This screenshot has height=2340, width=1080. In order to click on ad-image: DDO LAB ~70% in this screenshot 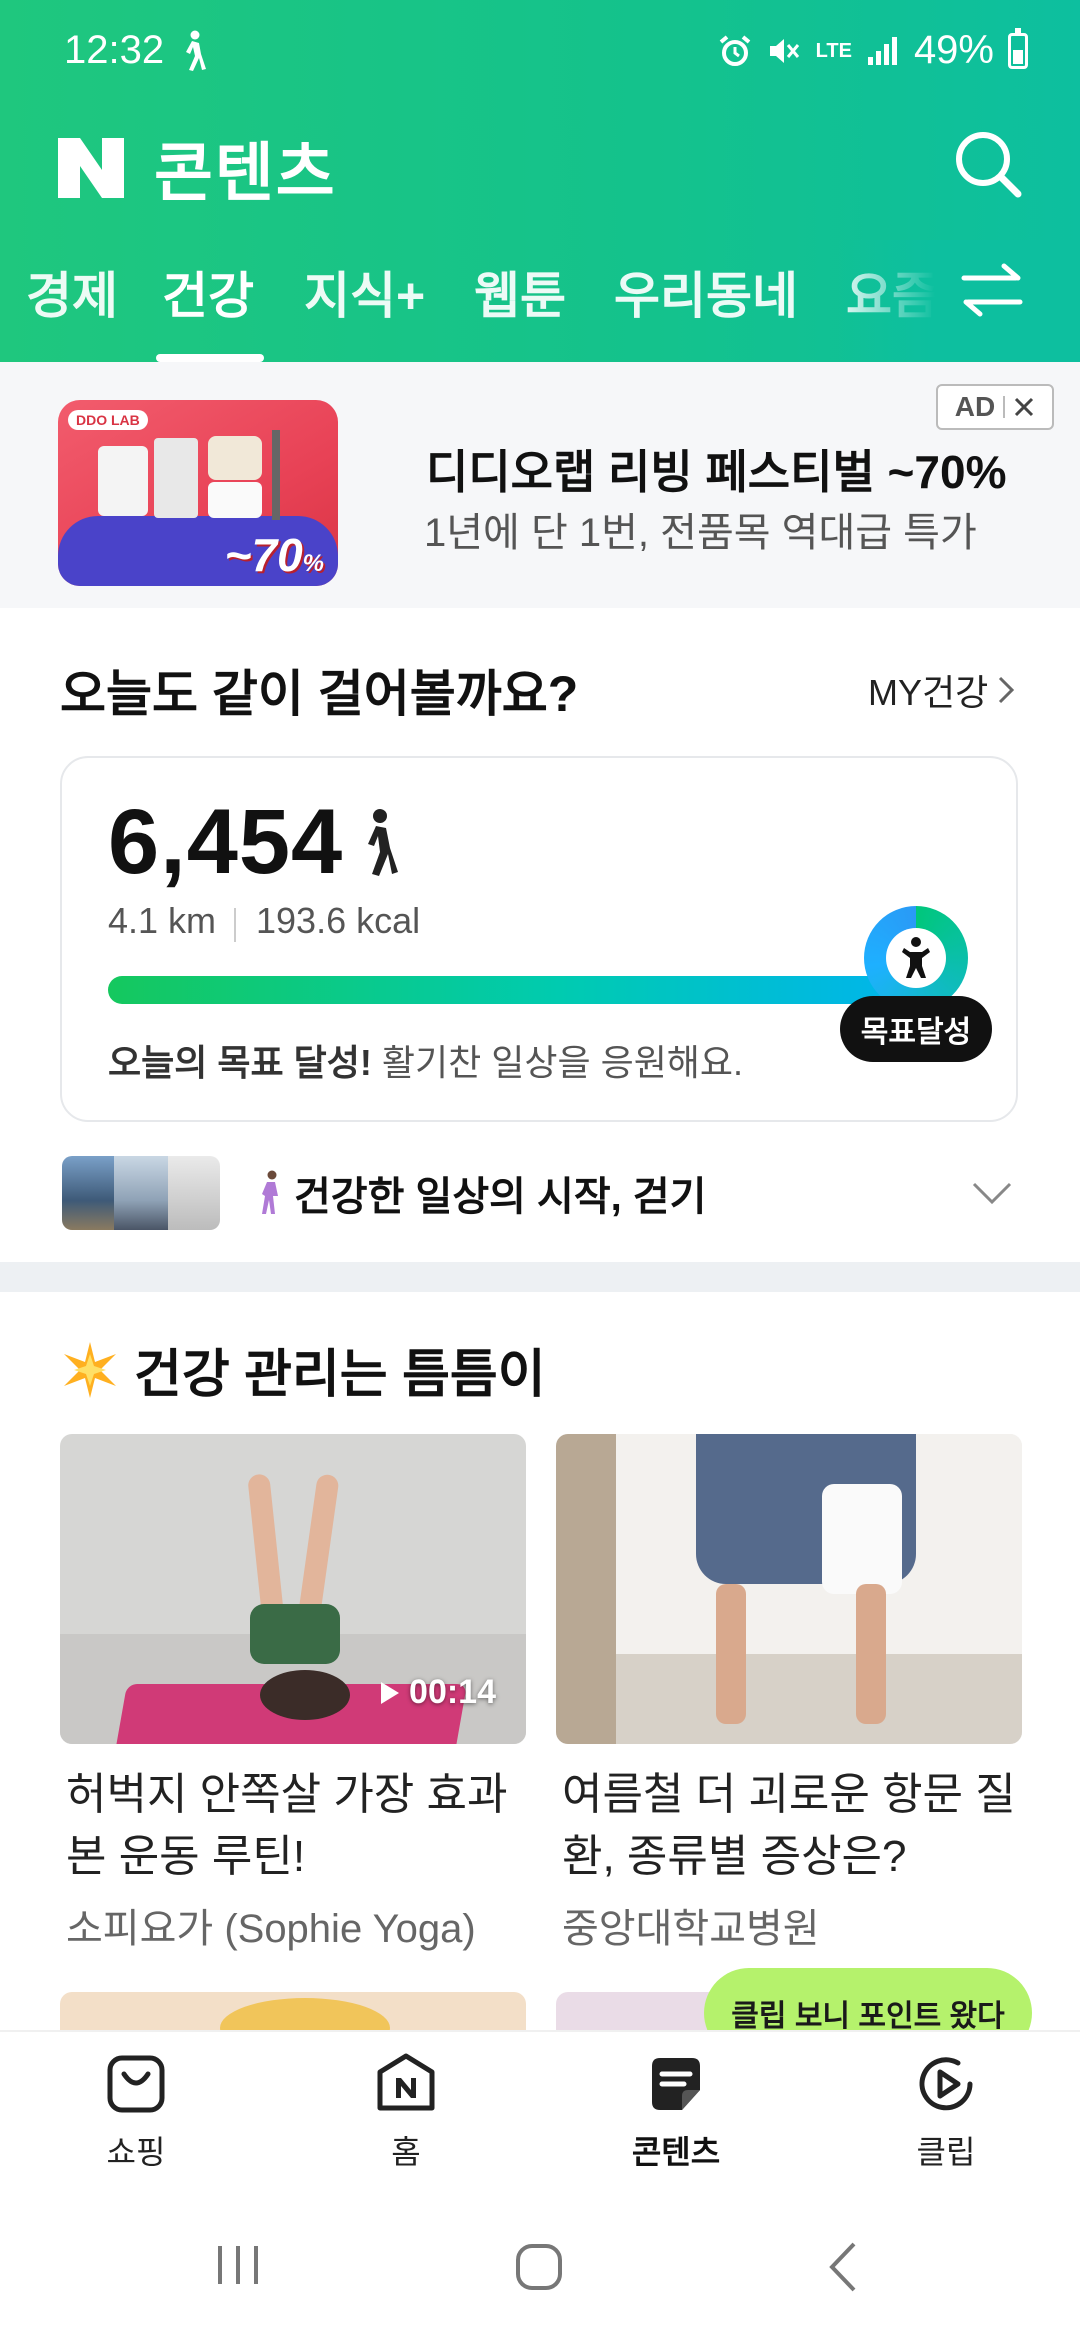, I will do `click(198, 493)`.